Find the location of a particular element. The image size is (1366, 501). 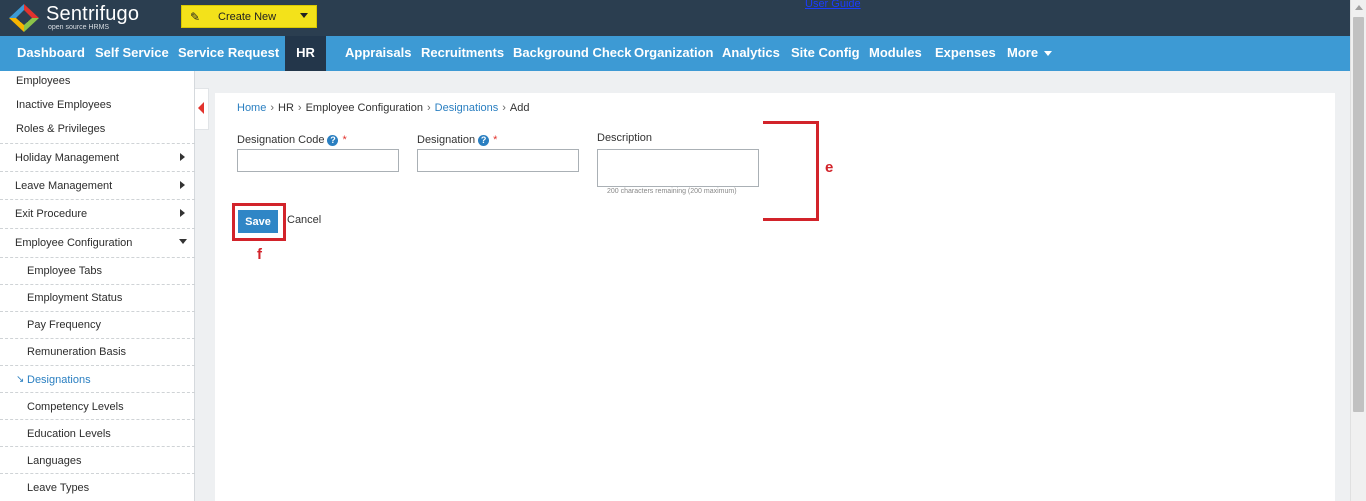

sidebar-item-employees: Employees is located at coordinates (113, 81).